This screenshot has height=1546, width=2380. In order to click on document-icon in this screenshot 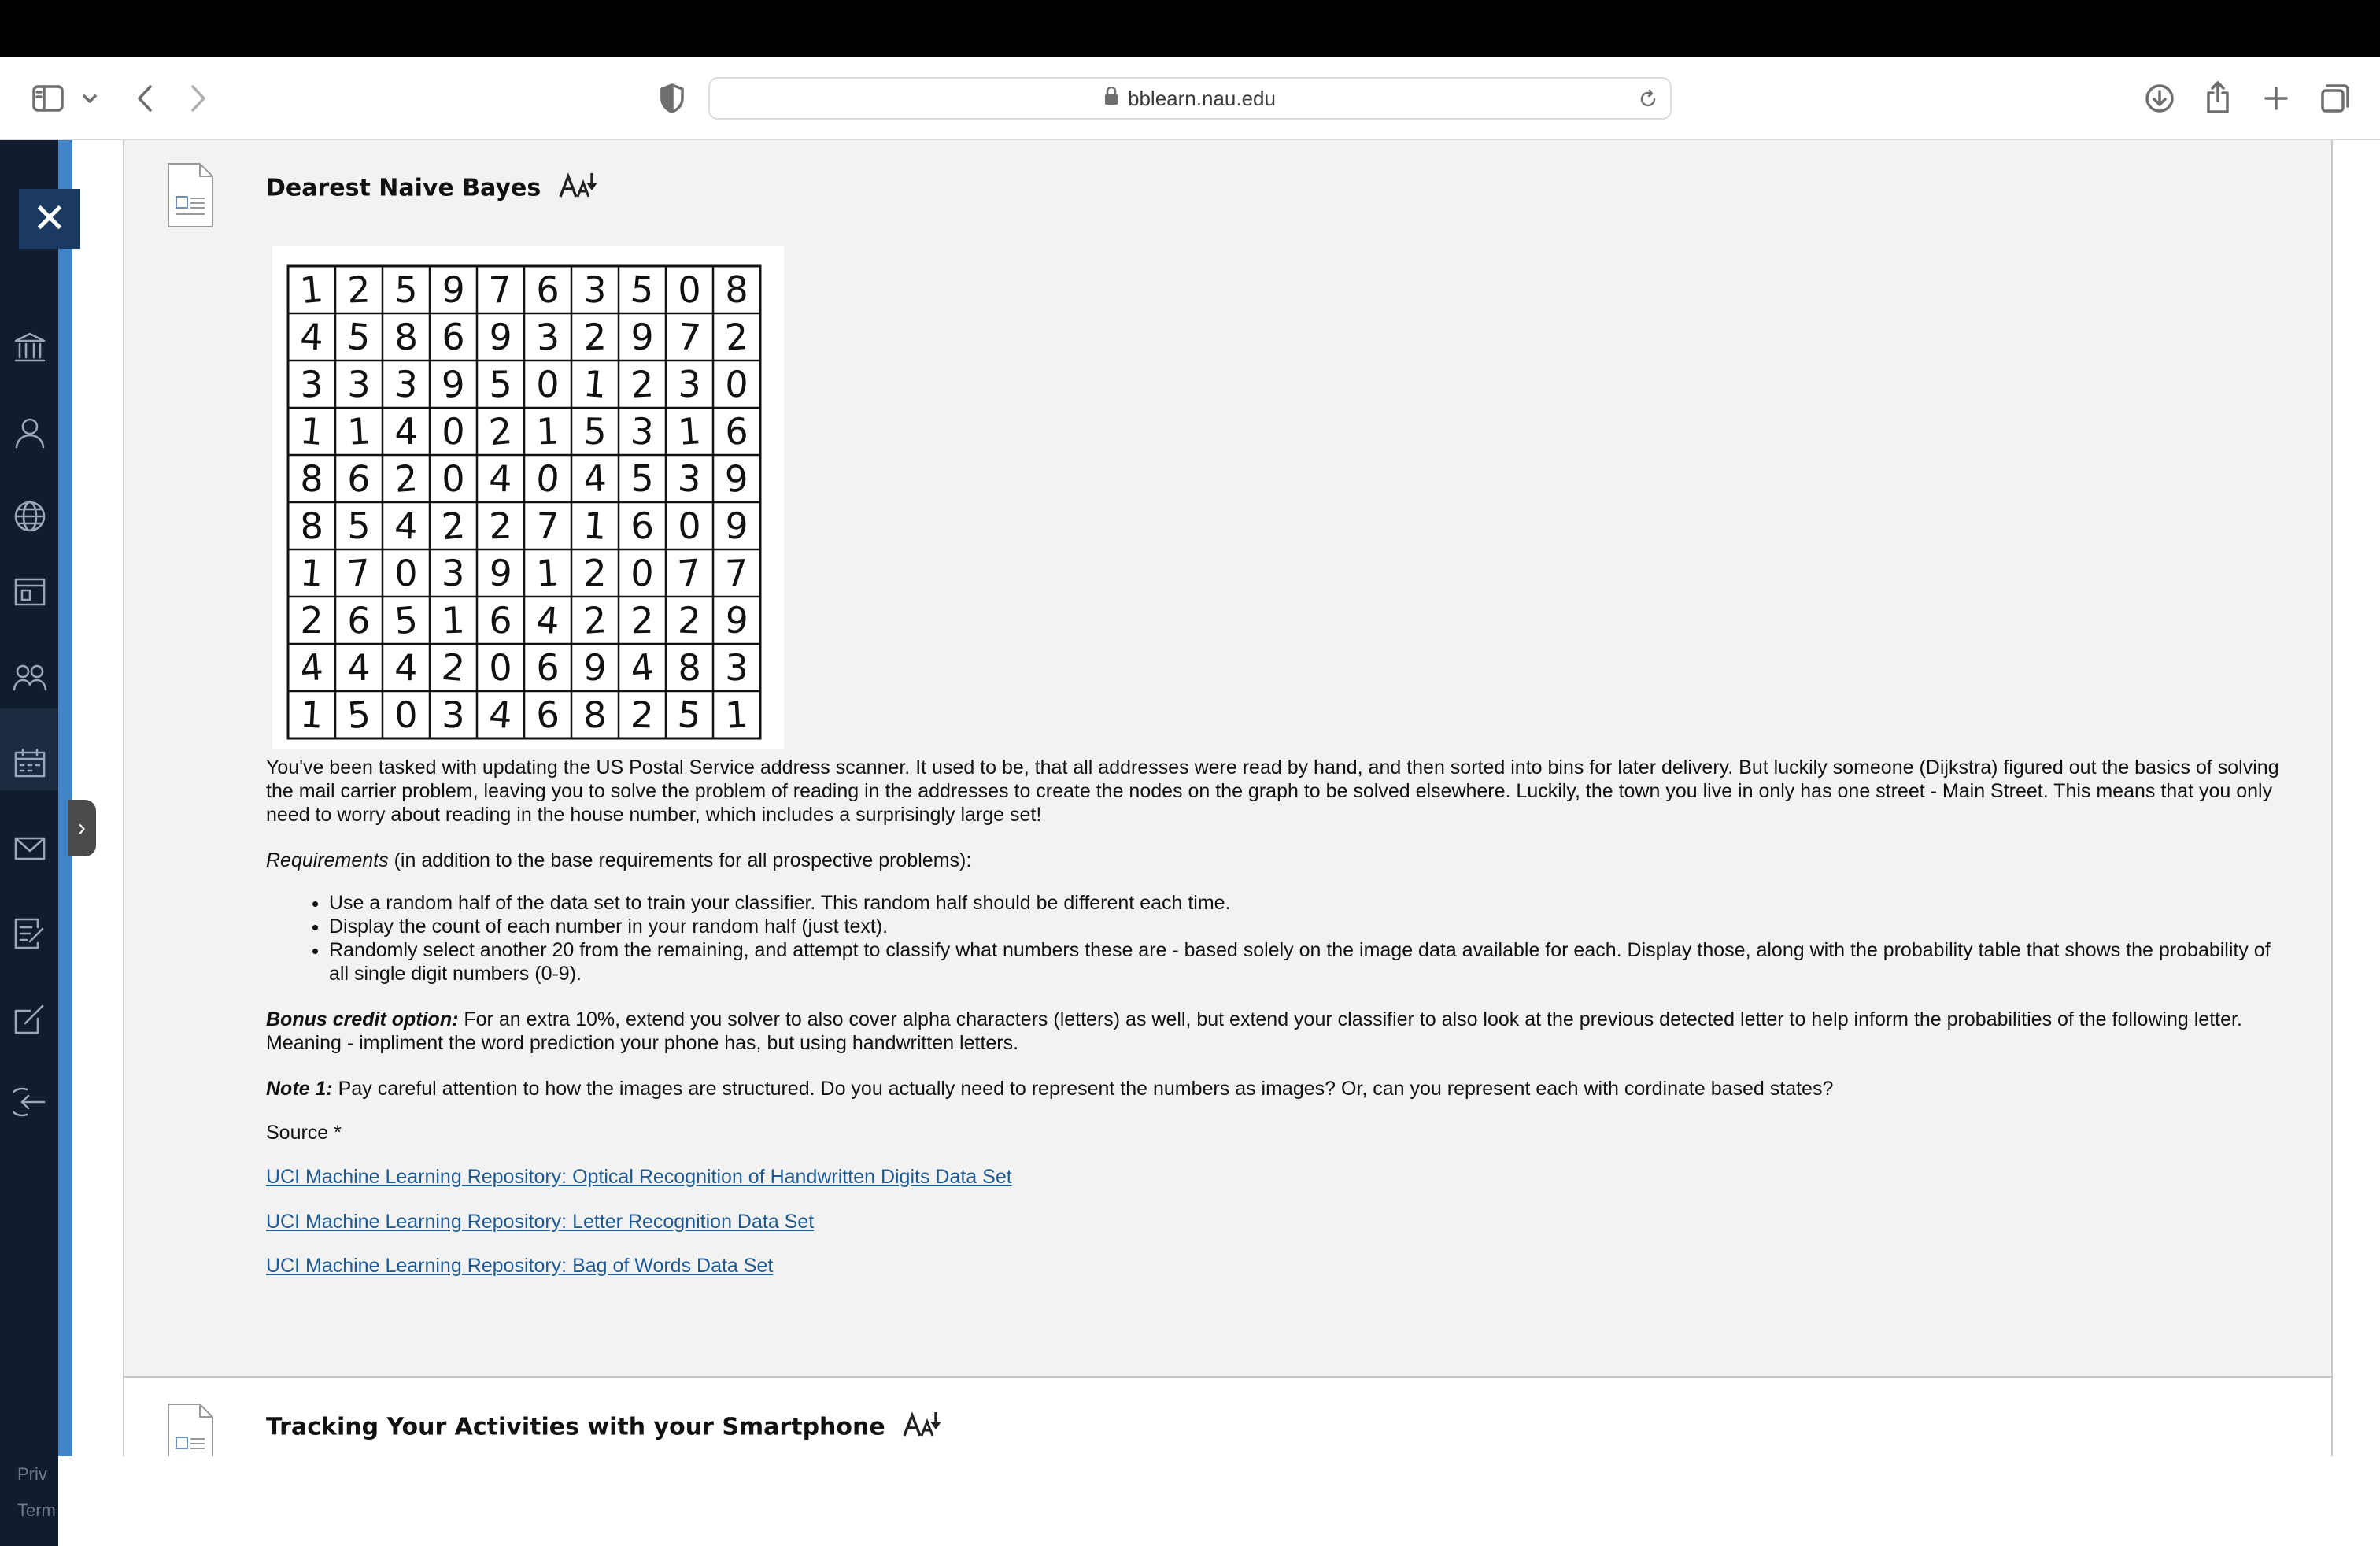, I will do `click(190, 1429)`.